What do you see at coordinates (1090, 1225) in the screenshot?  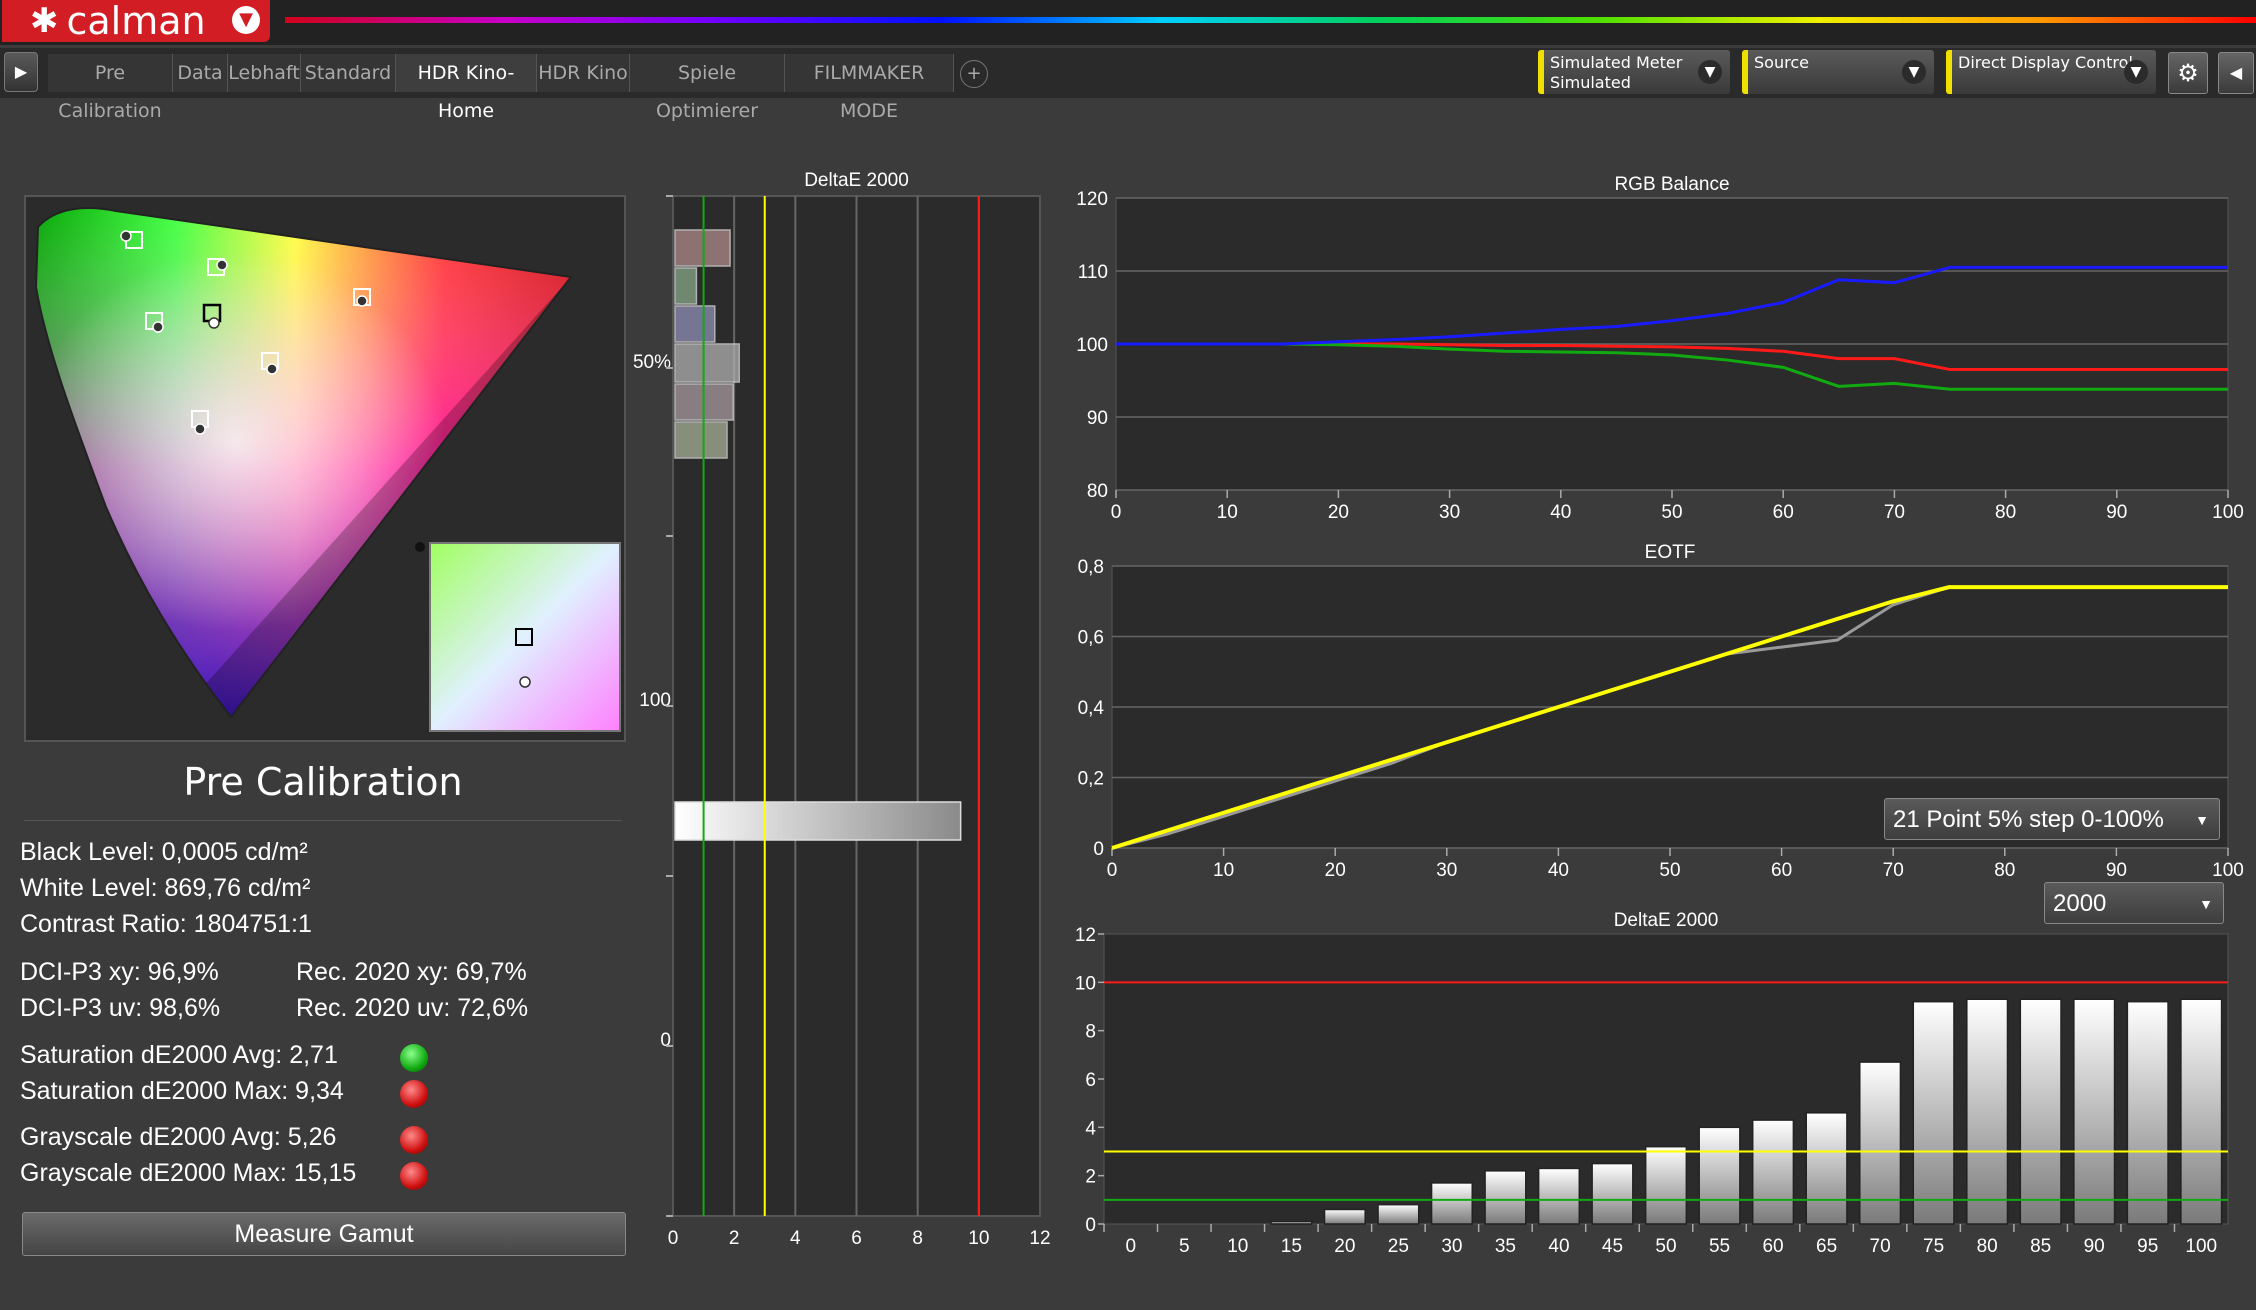 I see `y-tick-label: 0` at bounding box center [1090, 1225].